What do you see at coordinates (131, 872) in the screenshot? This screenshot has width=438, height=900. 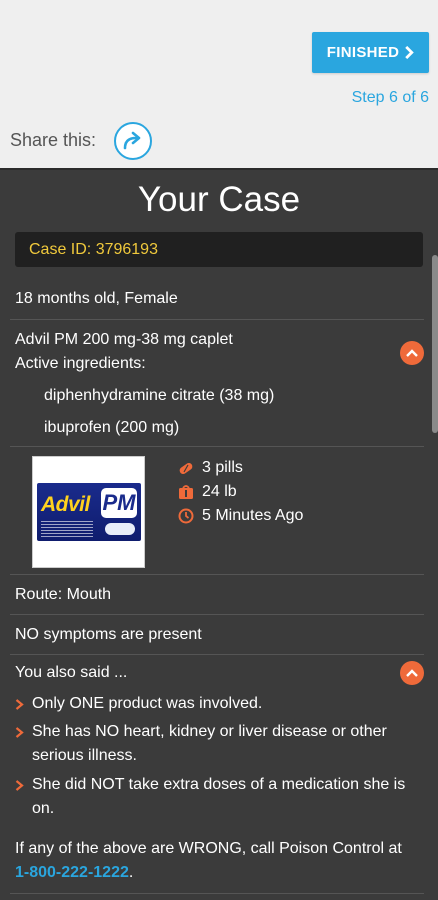 I see `wrong-info-suffix: .` at bounding box center [131, 872].